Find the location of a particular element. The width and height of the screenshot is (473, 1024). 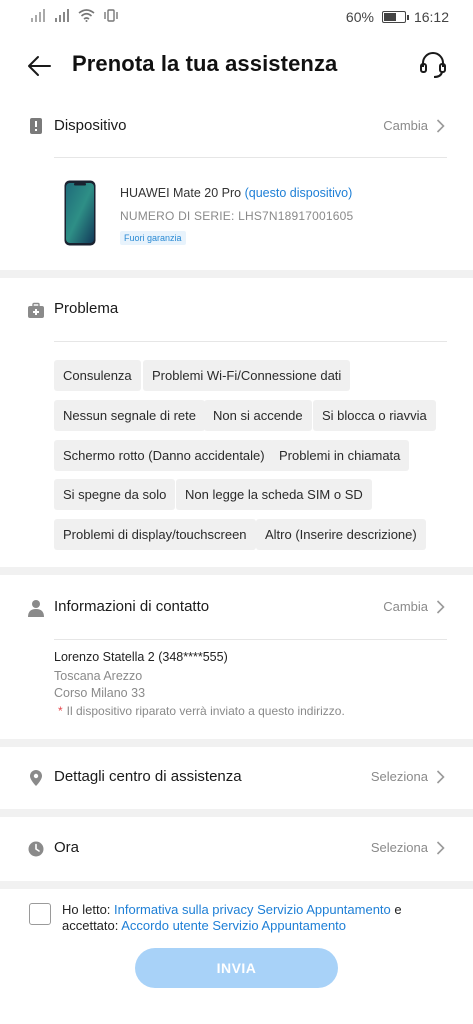

page-title: Prenota la tua assistenza is located at coordinates (205, 63).